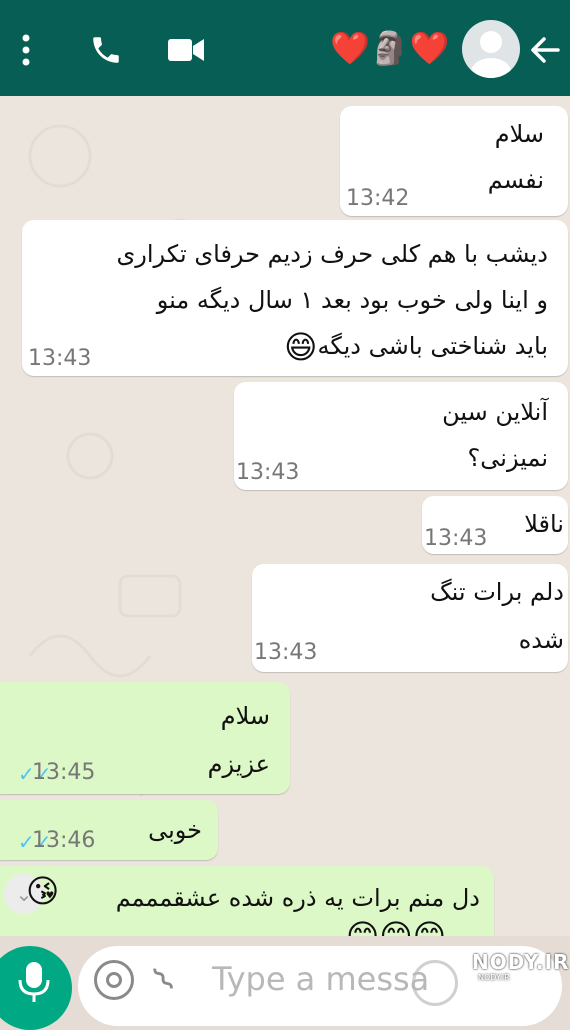 The width and height of the screenshot is (570, 1030). What do you see at coordinates (43, 891) in the screenshot?
I see `kissing-face-emoji: 😘` at bounding box center [43, 891].